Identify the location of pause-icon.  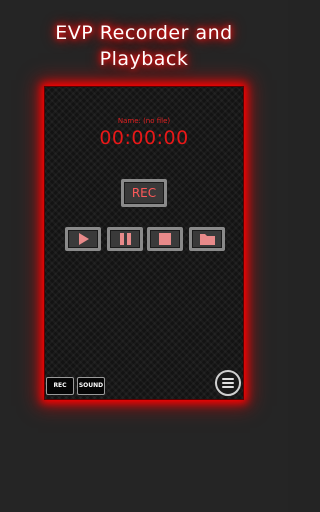
(125, 239).